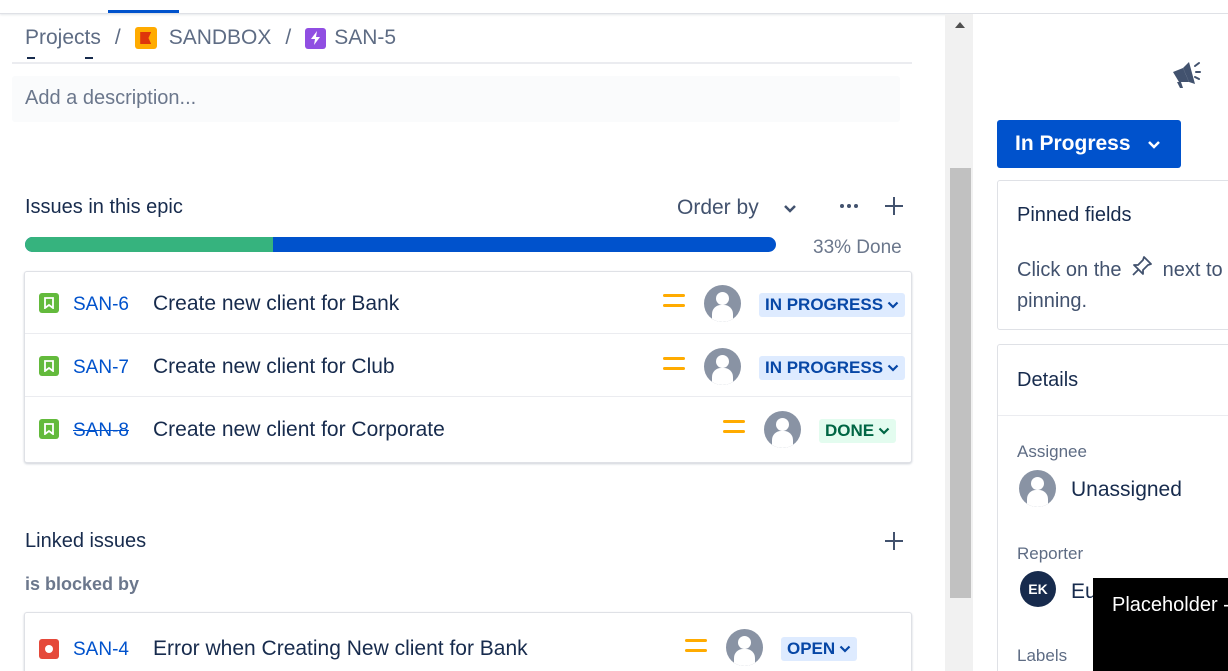 This screenshot has width=1228, height=671. I want to click on breadcrumb-projects: Projects, so click(63, 38).